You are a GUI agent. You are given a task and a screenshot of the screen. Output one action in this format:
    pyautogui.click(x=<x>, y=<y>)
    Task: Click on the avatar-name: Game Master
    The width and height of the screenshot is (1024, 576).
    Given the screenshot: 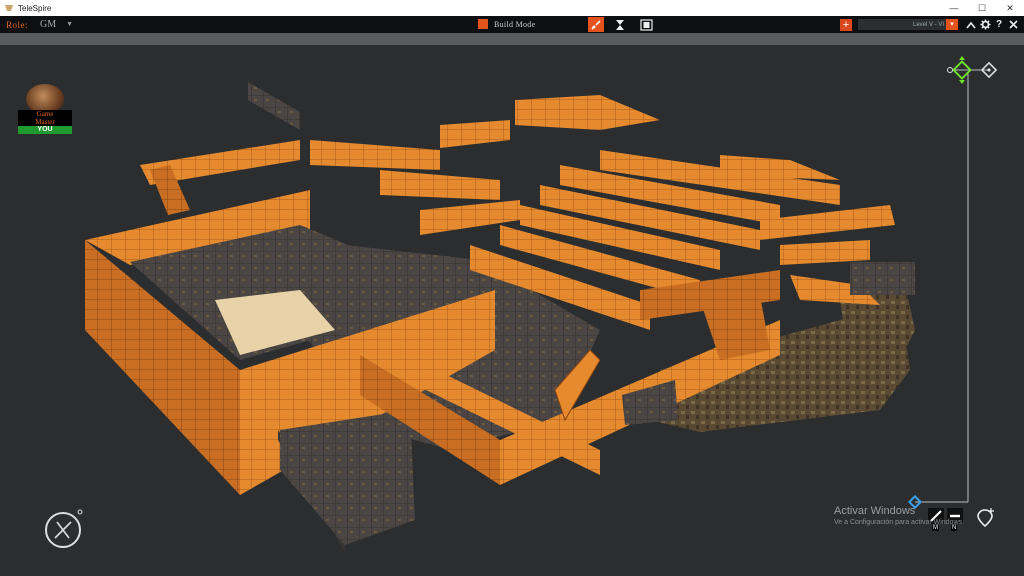 What is the action you would take?
    pyautogui.click(x=45, y=118)
    